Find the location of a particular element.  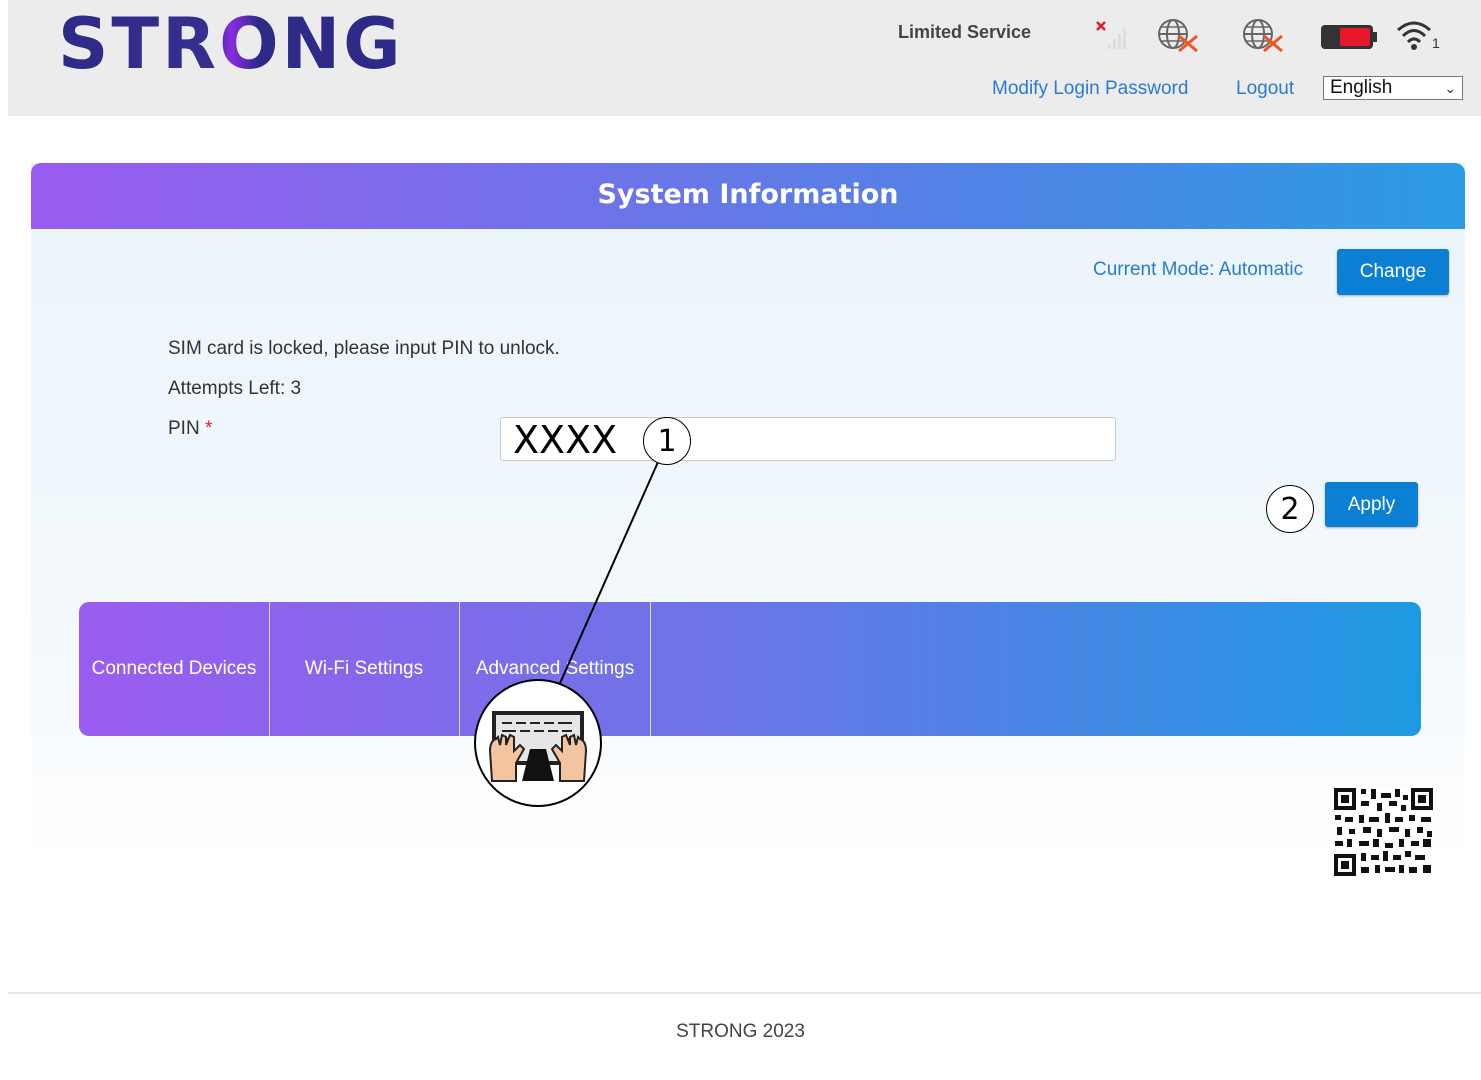

current-mode-label: Current Mode: Automatic is located at coordinates (1198, 269).